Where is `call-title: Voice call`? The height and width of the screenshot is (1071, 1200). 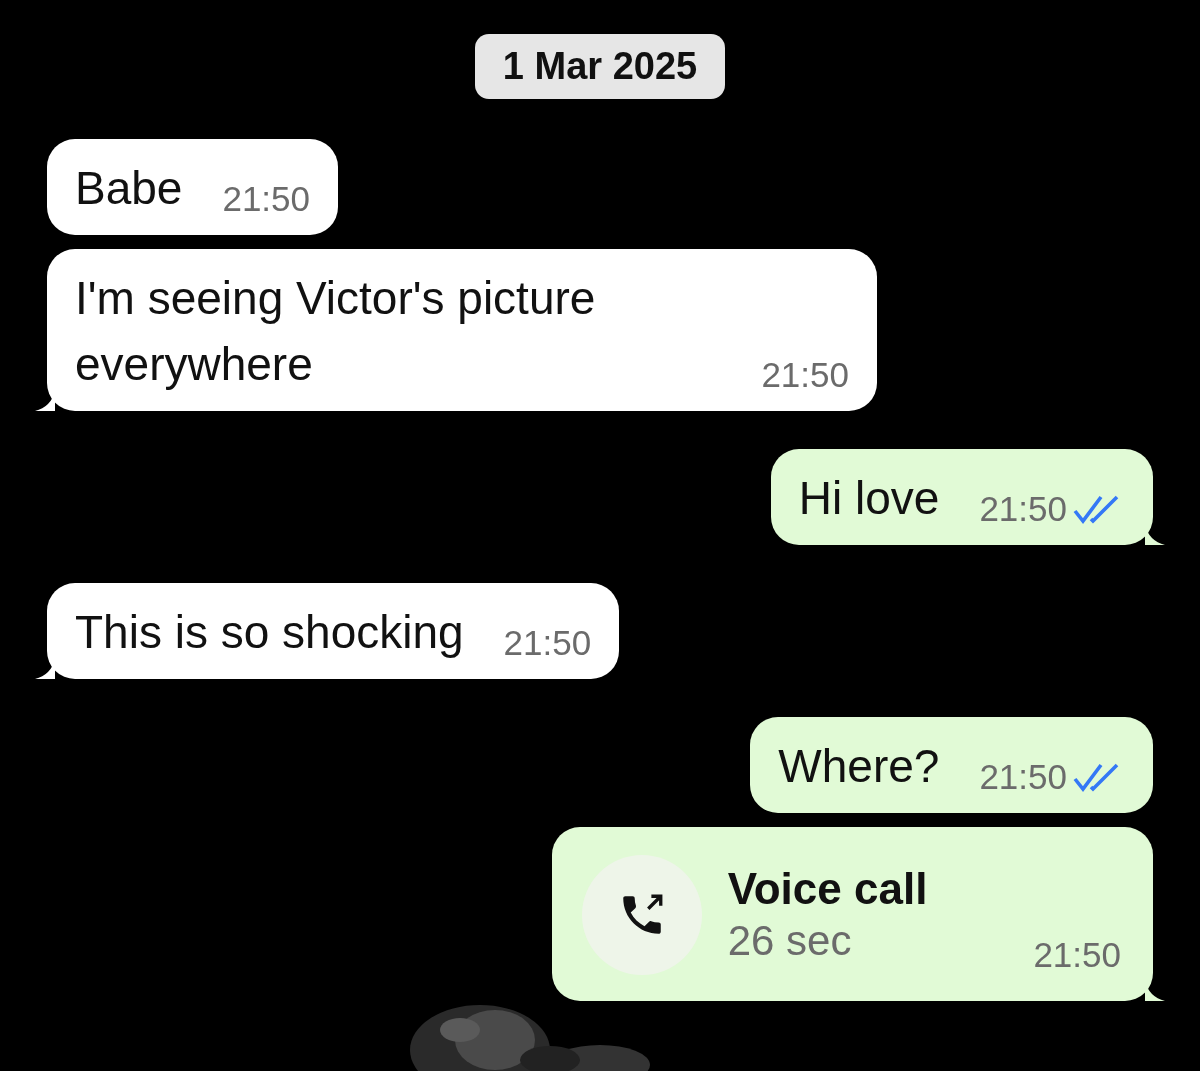 call-title: Voice call is located at coordinates (827, 889).